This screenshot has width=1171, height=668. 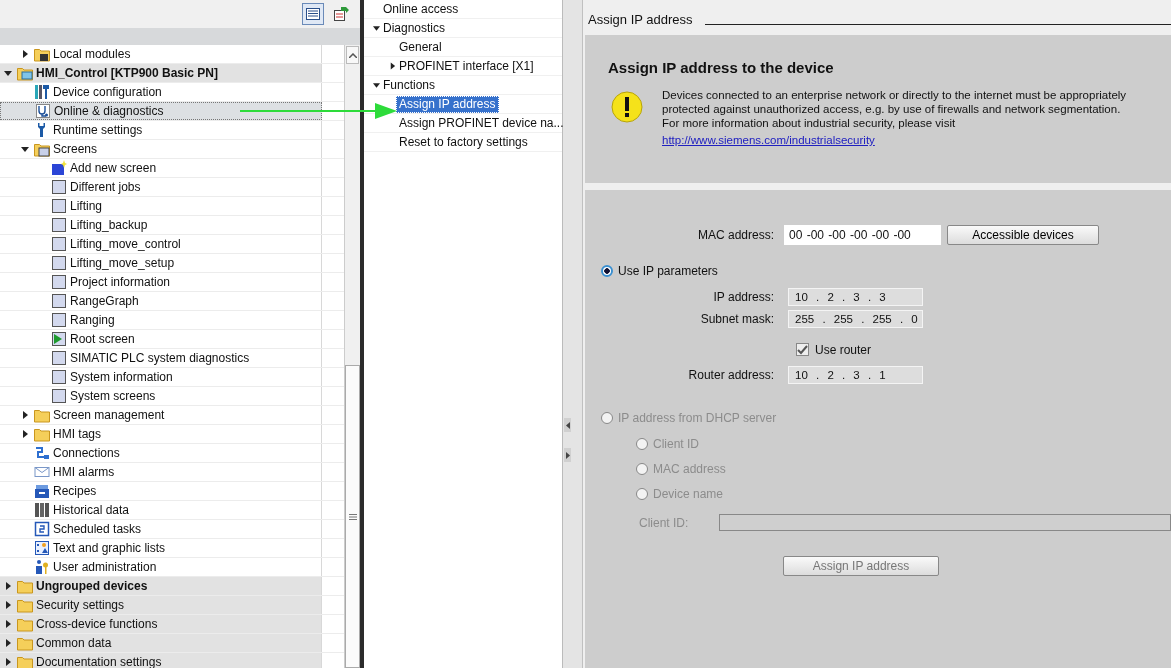 I want to click on field-label: Router address:, so click(x=730, y=375).